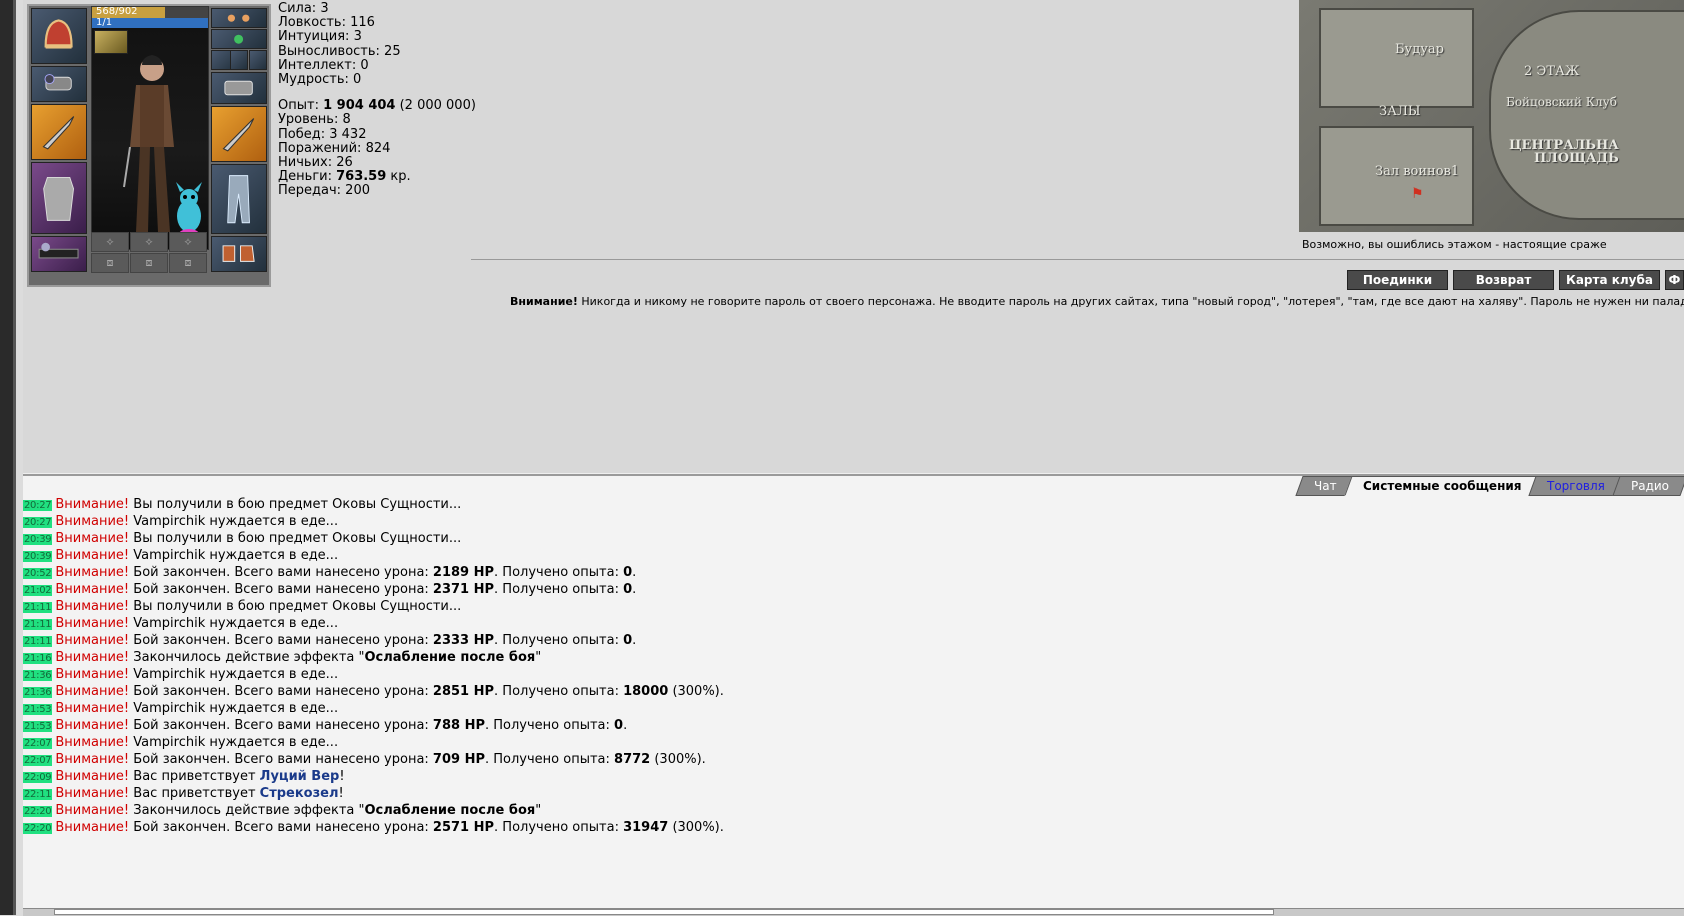 The width and height of the screenshot is (1684, 916). I want to click on tab-chat-label: Чат, so click(1325, 486).